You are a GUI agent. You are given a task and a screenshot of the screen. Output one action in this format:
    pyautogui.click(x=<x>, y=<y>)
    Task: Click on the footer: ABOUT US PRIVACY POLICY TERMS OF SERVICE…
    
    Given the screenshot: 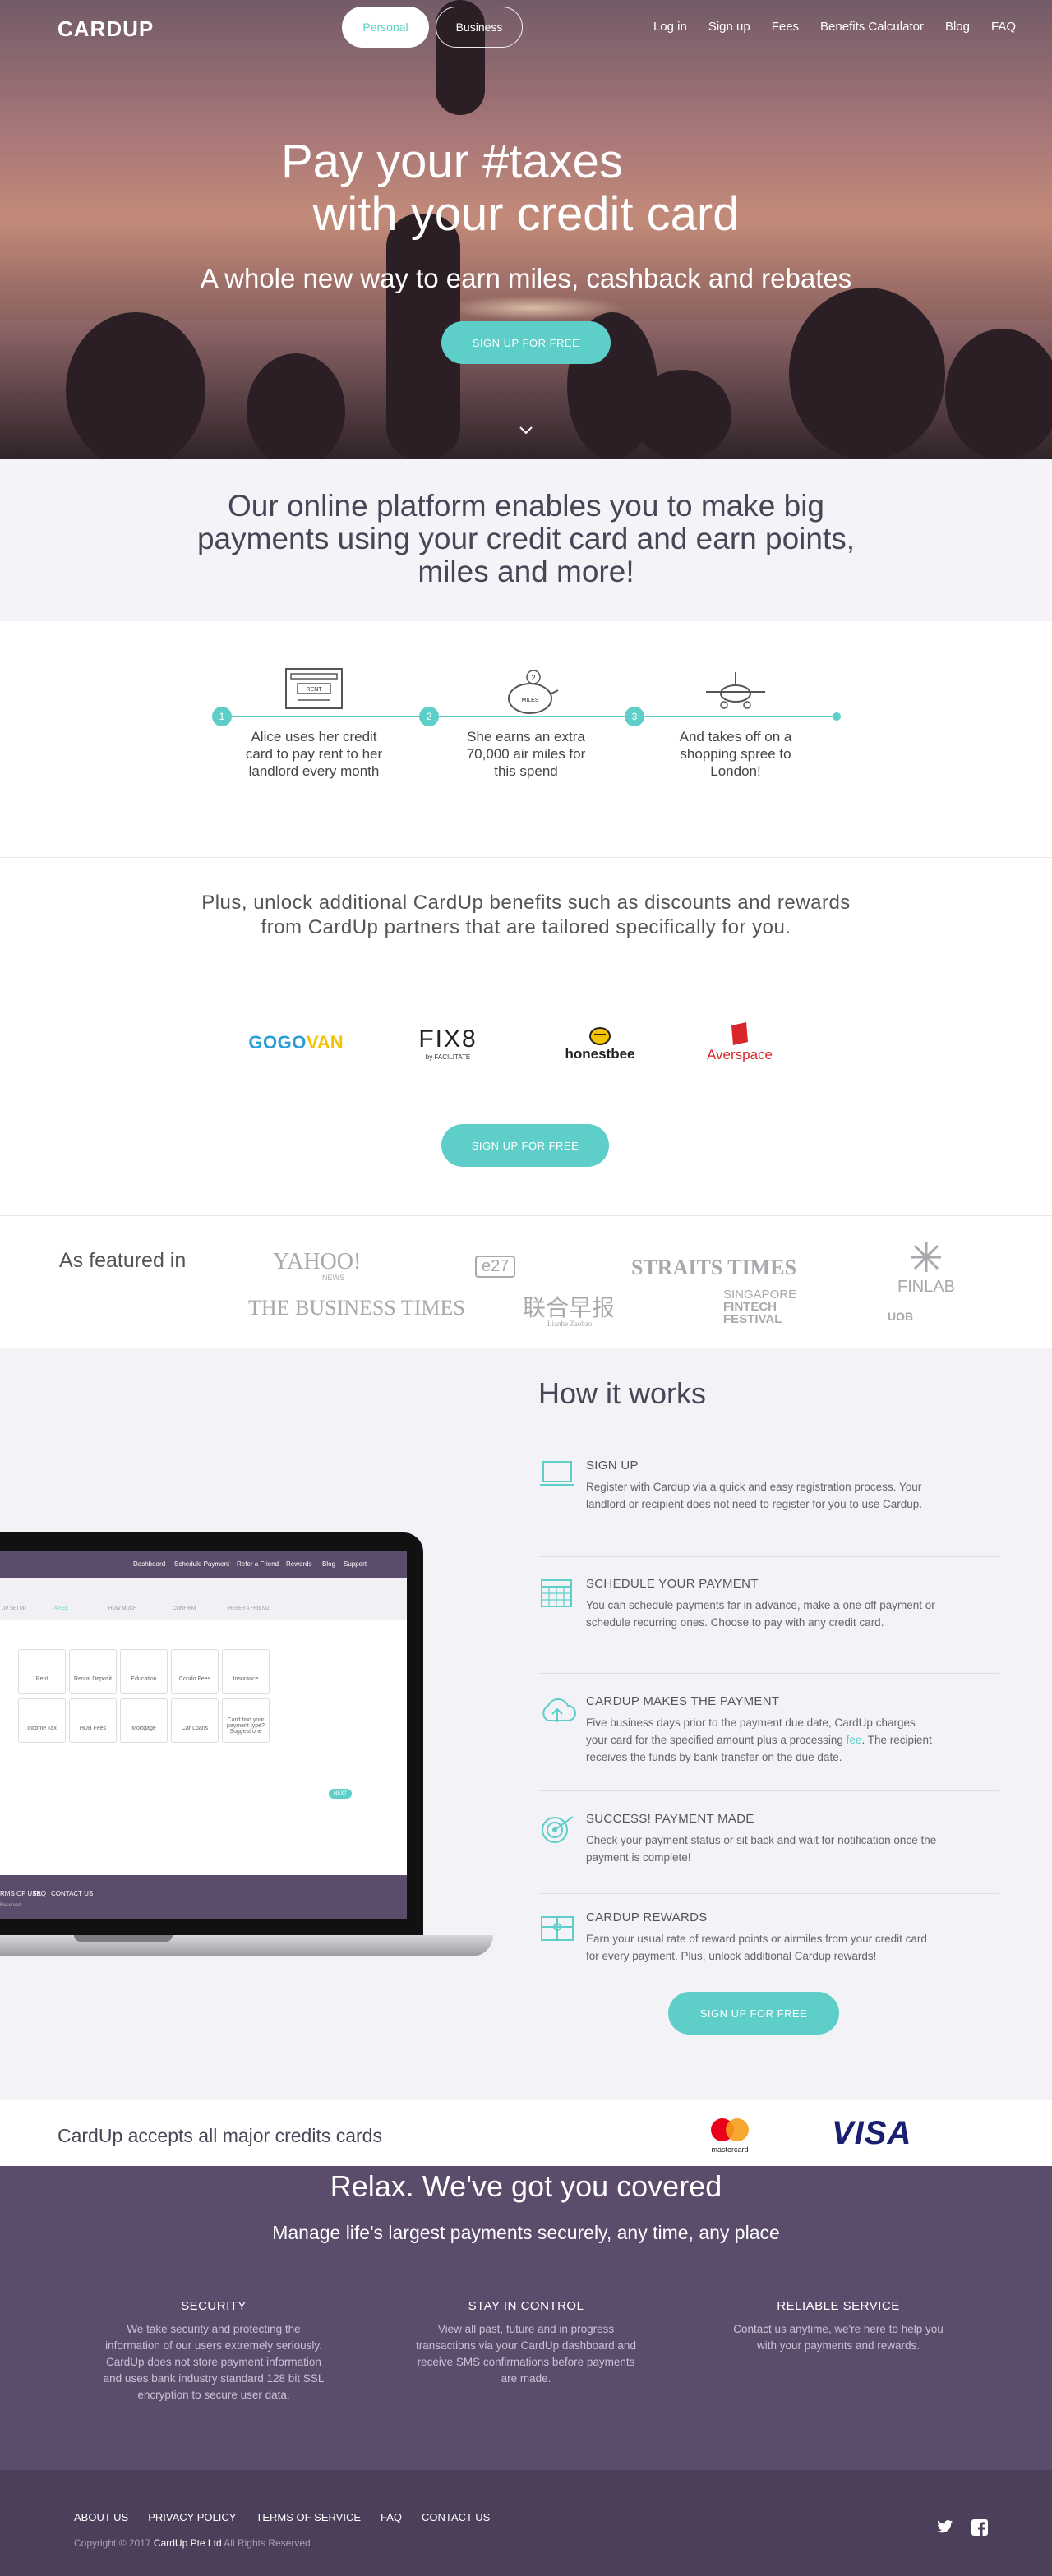 What is the action you would take?
    pyautogui.click(x=526, y=2523)
    